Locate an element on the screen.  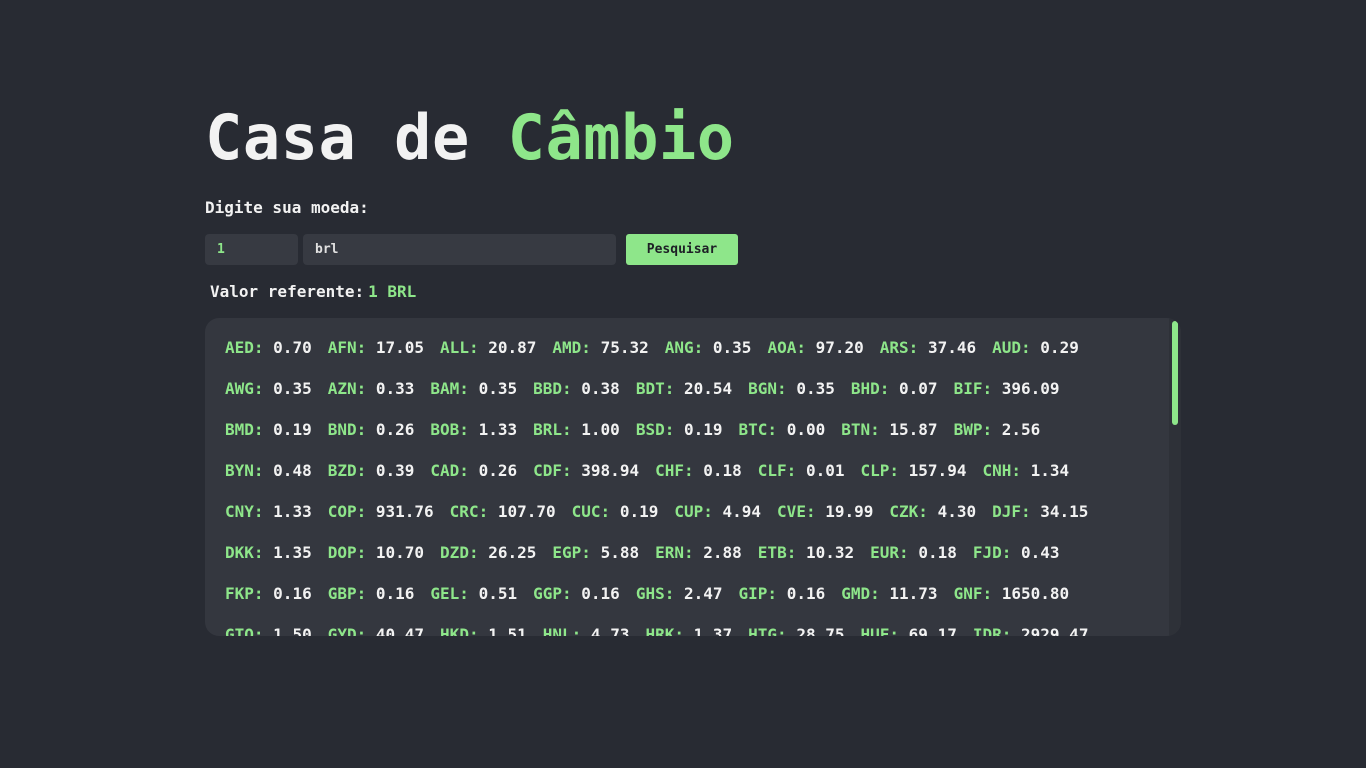
rate-code: BAM: is located at coordinates (449, 388).